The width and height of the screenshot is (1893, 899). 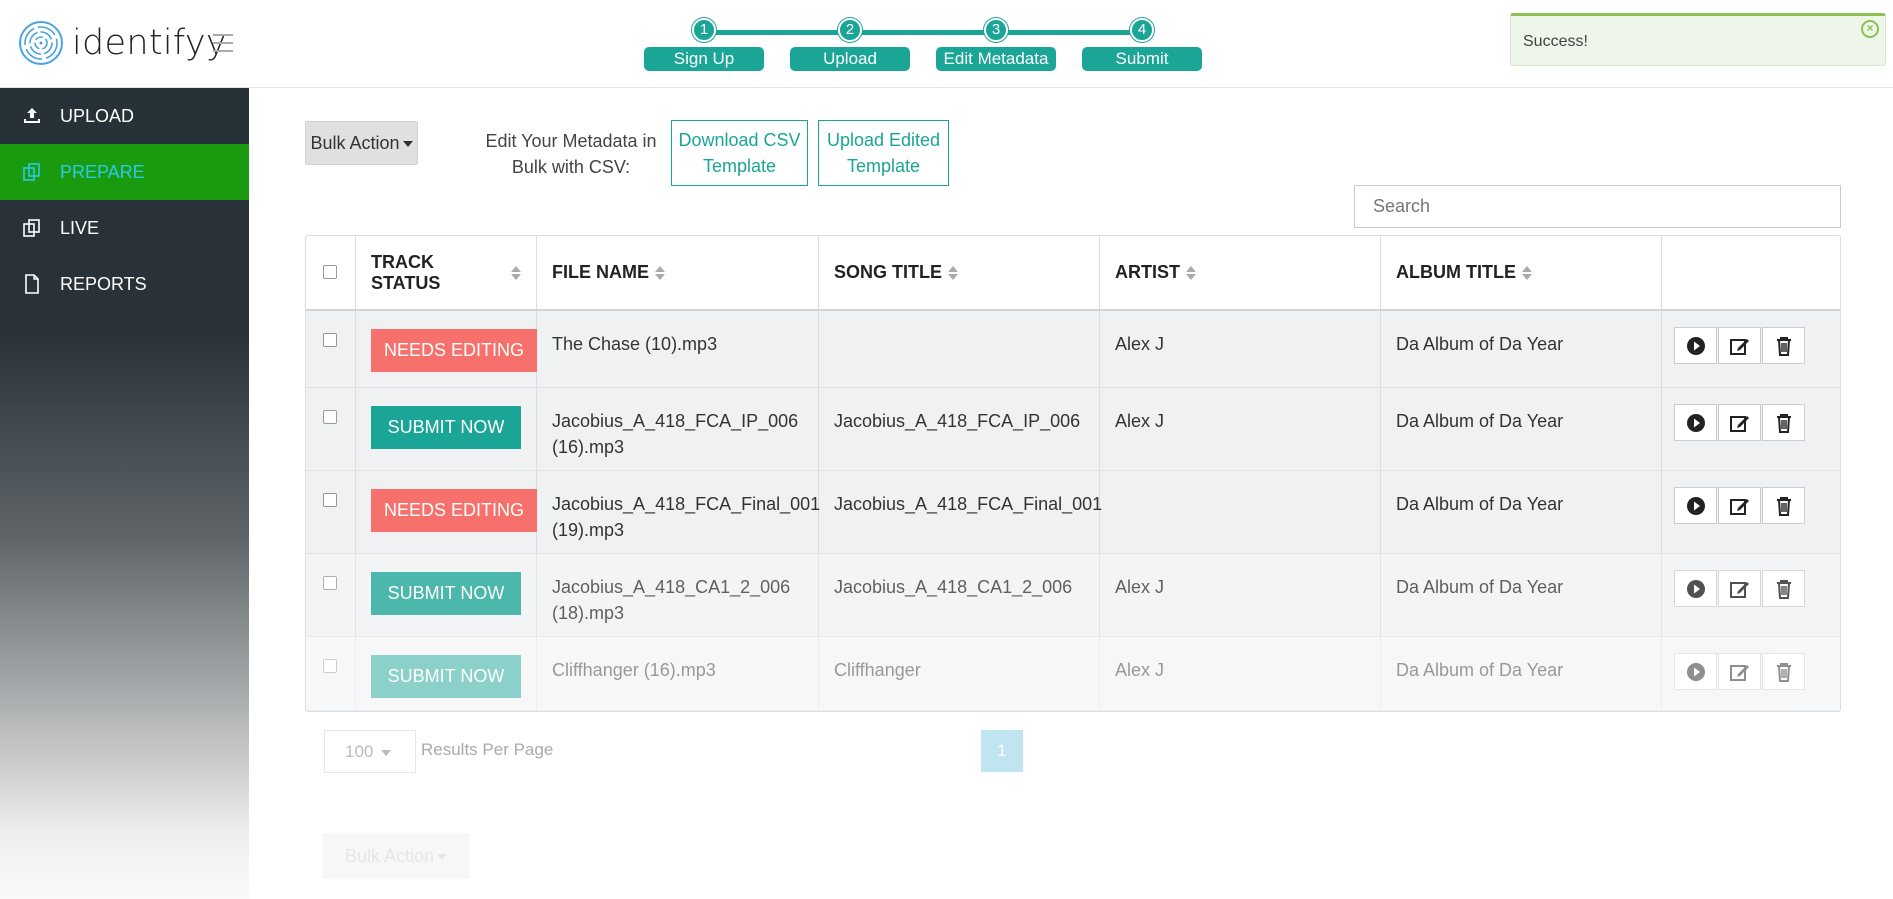 What do you see at coordinates (124, 493) in the screenshot?
I see `sidebar: UPLOAD PREPARE LIVE REPORTS` at bounding box center [124, 493].